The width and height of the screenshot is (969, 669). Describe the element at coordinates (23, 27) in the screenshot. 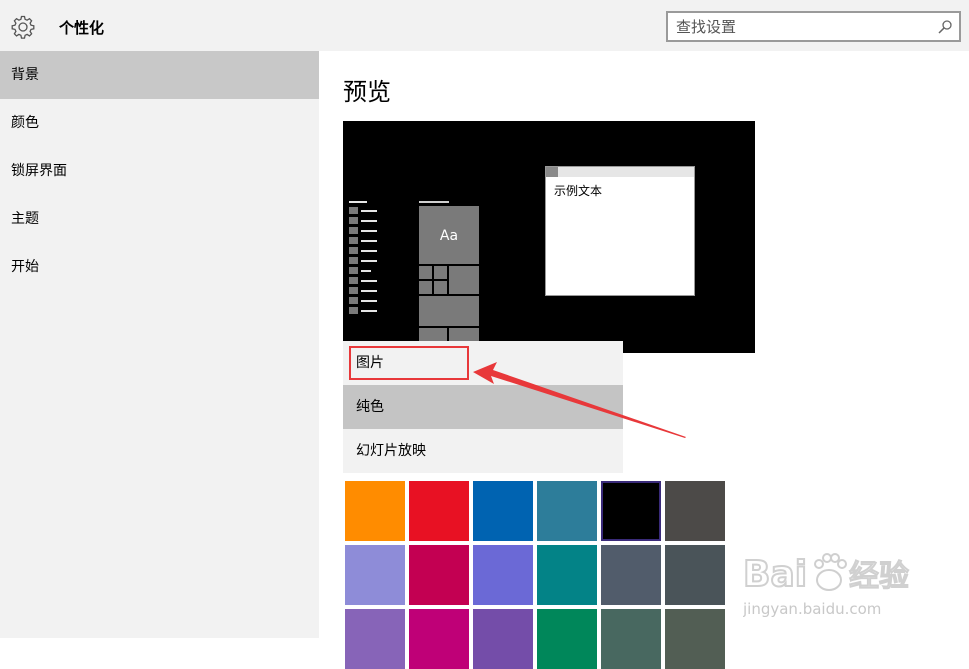

I see `gear-icon` at that location.